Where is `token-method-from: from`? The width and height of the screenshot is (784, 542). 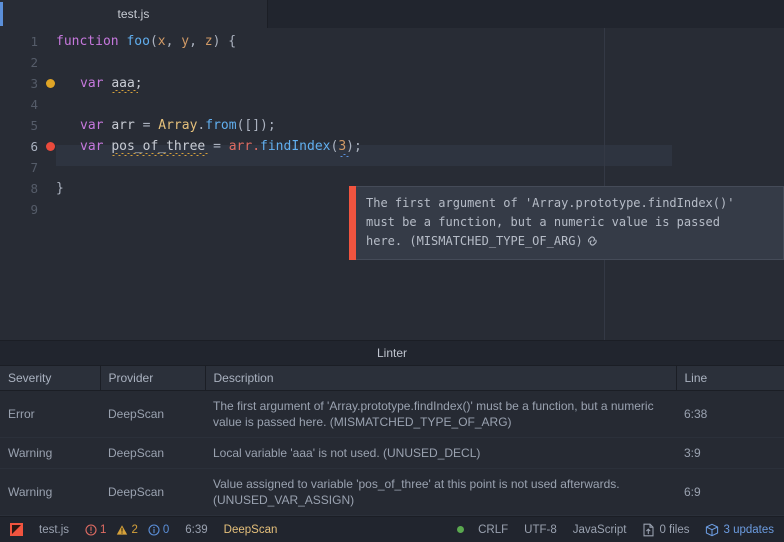 token-method-from: from is located at coordinates (221, 125).